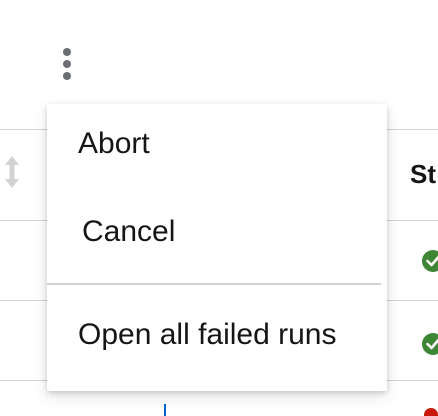 The height and width of the screenshot is (416, 438). Describe the element at coordinates (129, 231) in the screenshot. I see `menu-item-label: Cancel` at that location.